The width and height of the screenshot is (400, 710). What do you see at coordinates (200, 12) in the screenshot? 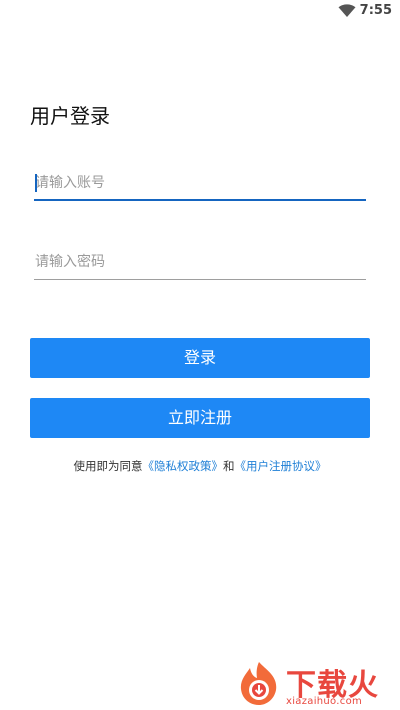
I see `status-bar: 7:55` at bounding box center [200, 12].